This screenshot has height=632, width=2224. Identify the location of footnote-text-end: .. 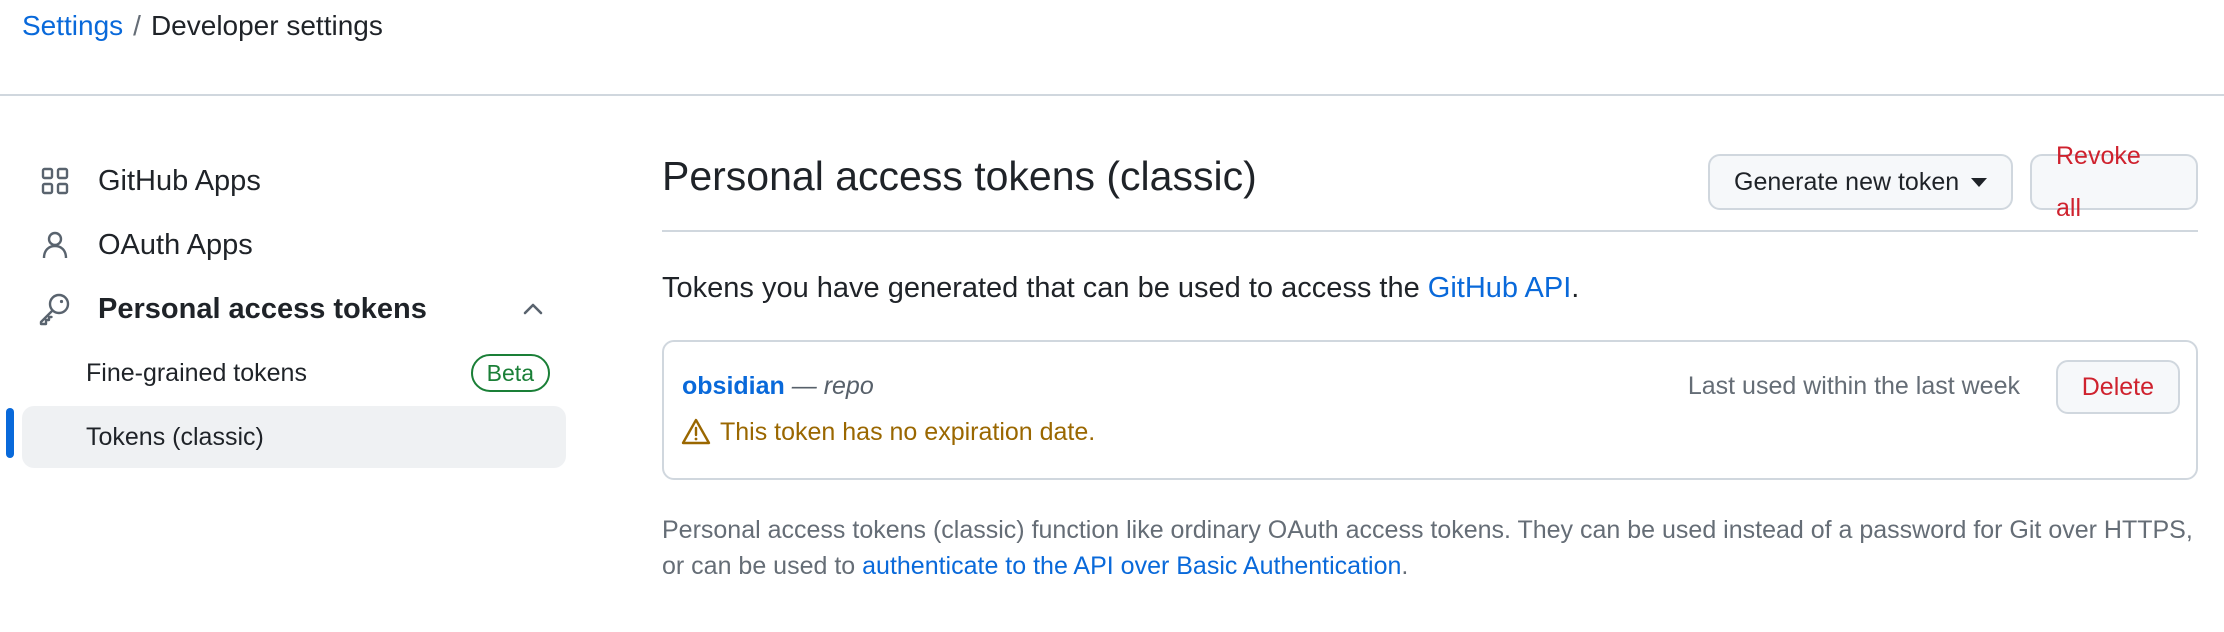
(1405, 566).